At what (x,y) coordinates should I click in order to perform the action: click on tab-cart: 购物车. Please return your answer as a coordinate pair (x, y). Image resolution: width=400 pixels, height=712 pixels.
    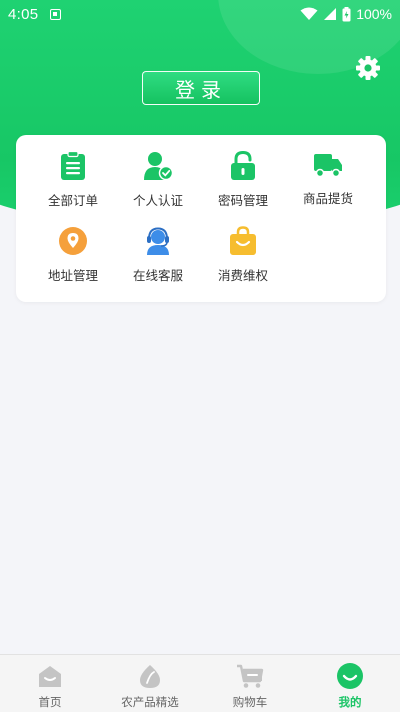
    Looking at the image, I should click on (250, 683).